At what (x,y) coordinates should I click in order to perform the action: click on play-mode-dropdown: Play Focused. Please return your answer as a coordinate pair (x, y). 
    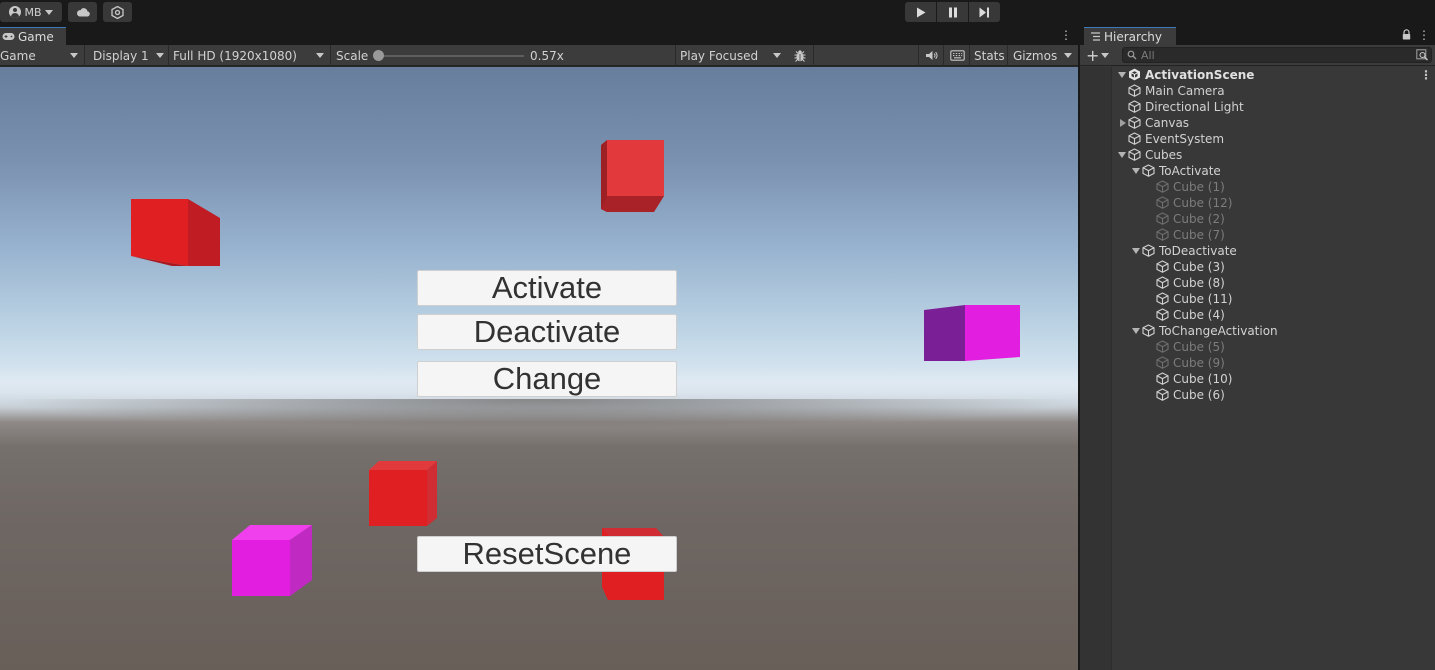
    Looking at the image, I should click on (733, 55).